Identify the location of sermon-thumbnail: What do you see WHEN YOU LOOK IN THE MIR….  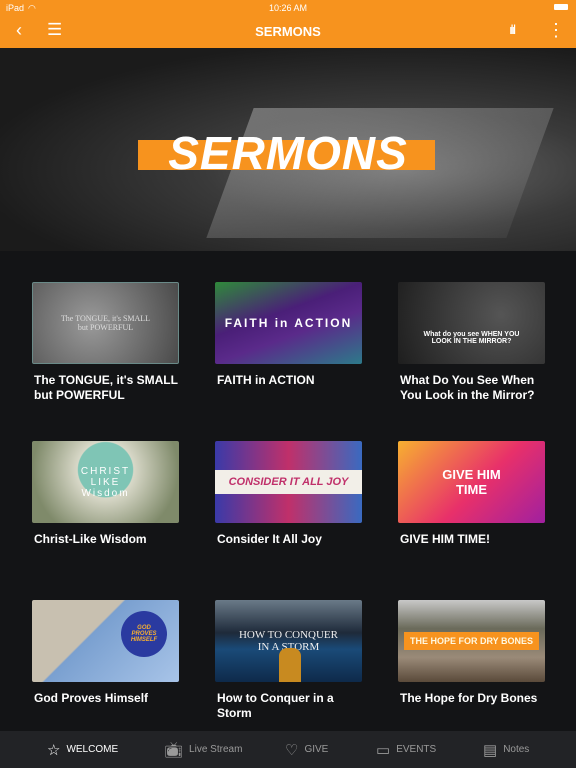
(471, 323).